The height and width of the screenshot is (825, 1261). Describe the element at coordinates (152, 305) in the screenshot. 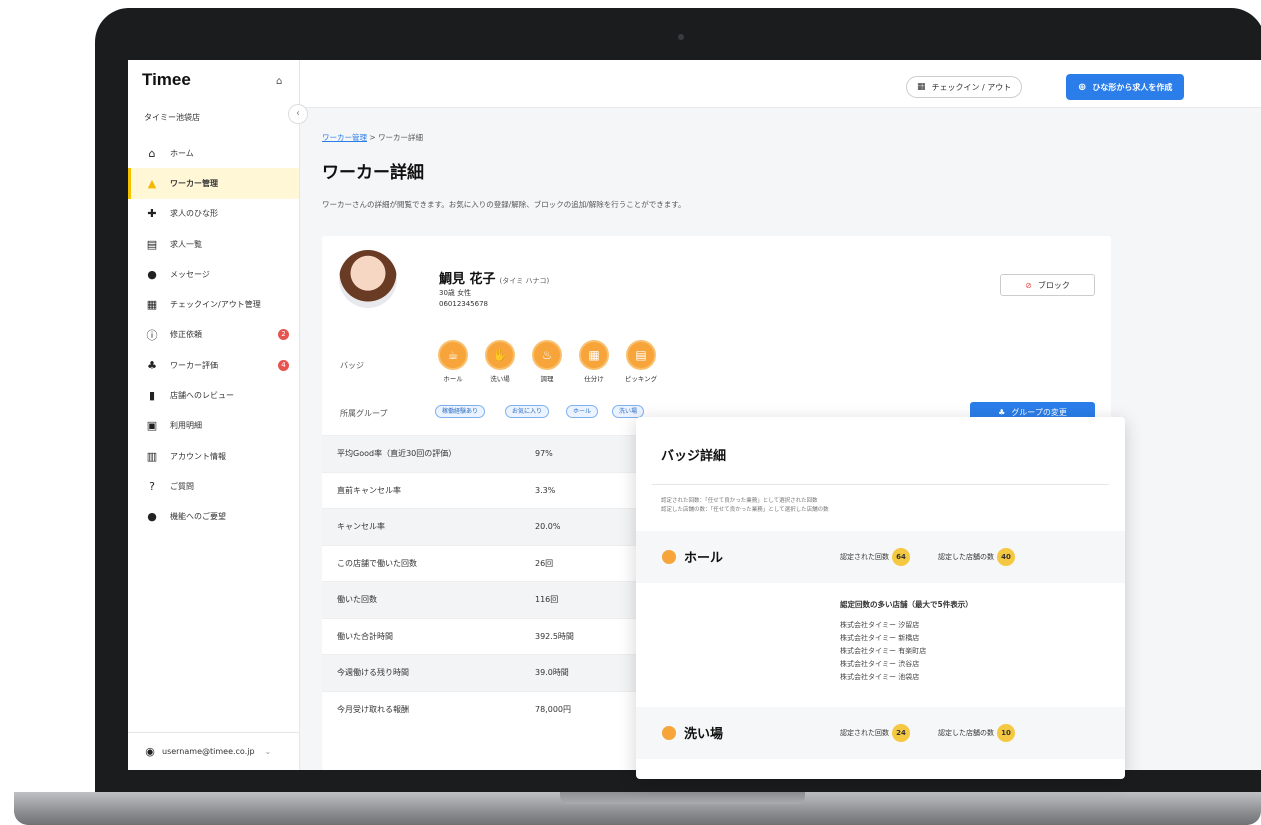

I see `qr-icon: ▦` at that location.